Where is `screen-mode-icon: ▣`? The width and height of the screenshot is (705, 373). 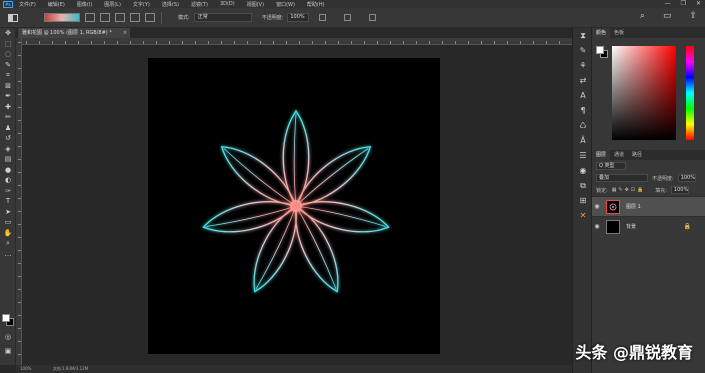
screen-mode-icon: ▣ is located at coordinates (8, 351).